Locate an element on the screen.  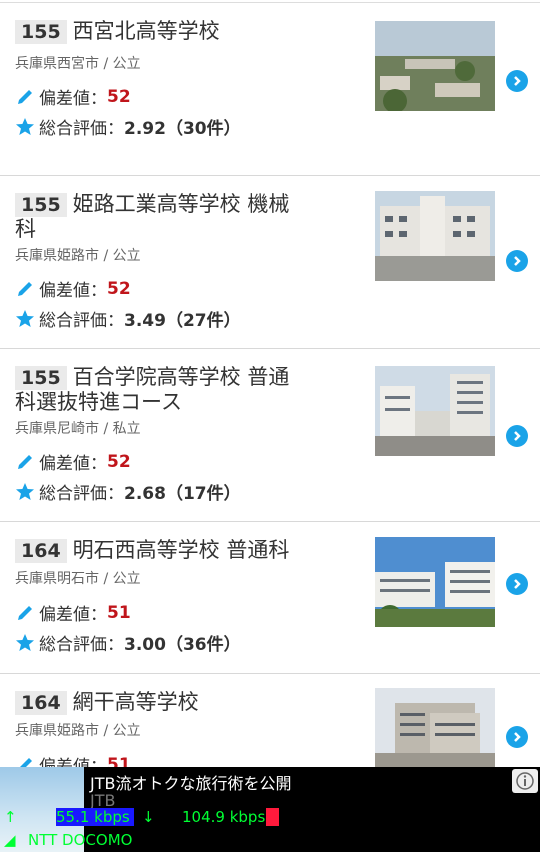
ad-title: JTB流オトクな旅行術を公開 is located at coordinates (190, 782).